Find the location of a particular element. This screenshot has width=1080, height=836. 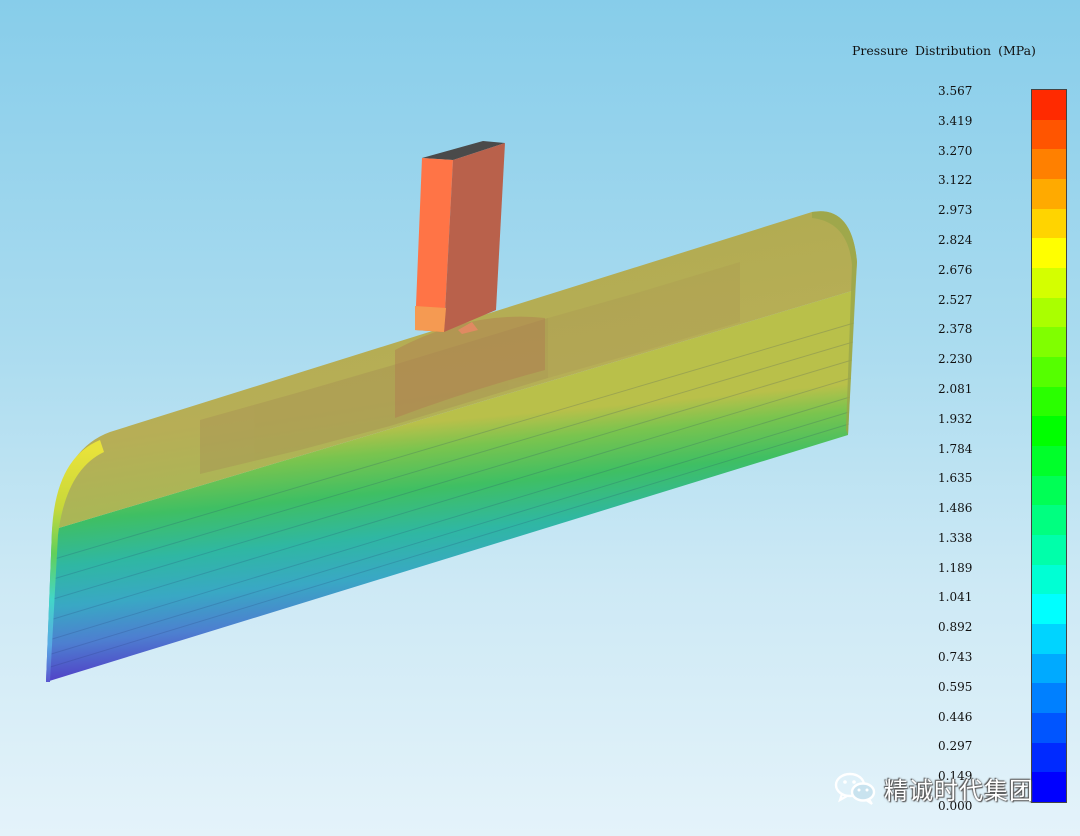

sprue-bottom-face is located at coordinates (430, 319).